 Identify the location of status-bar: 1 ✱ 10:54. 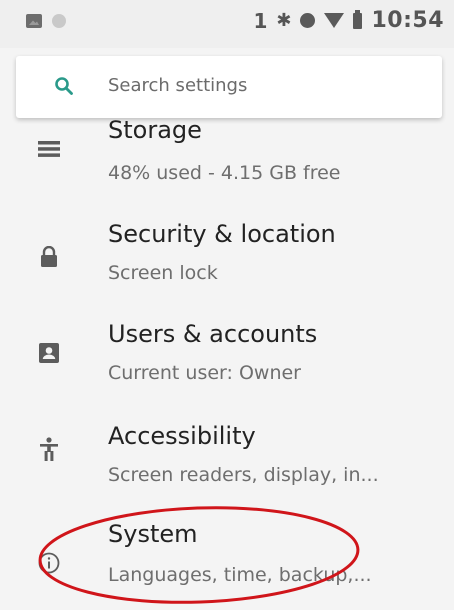
(227, 24).